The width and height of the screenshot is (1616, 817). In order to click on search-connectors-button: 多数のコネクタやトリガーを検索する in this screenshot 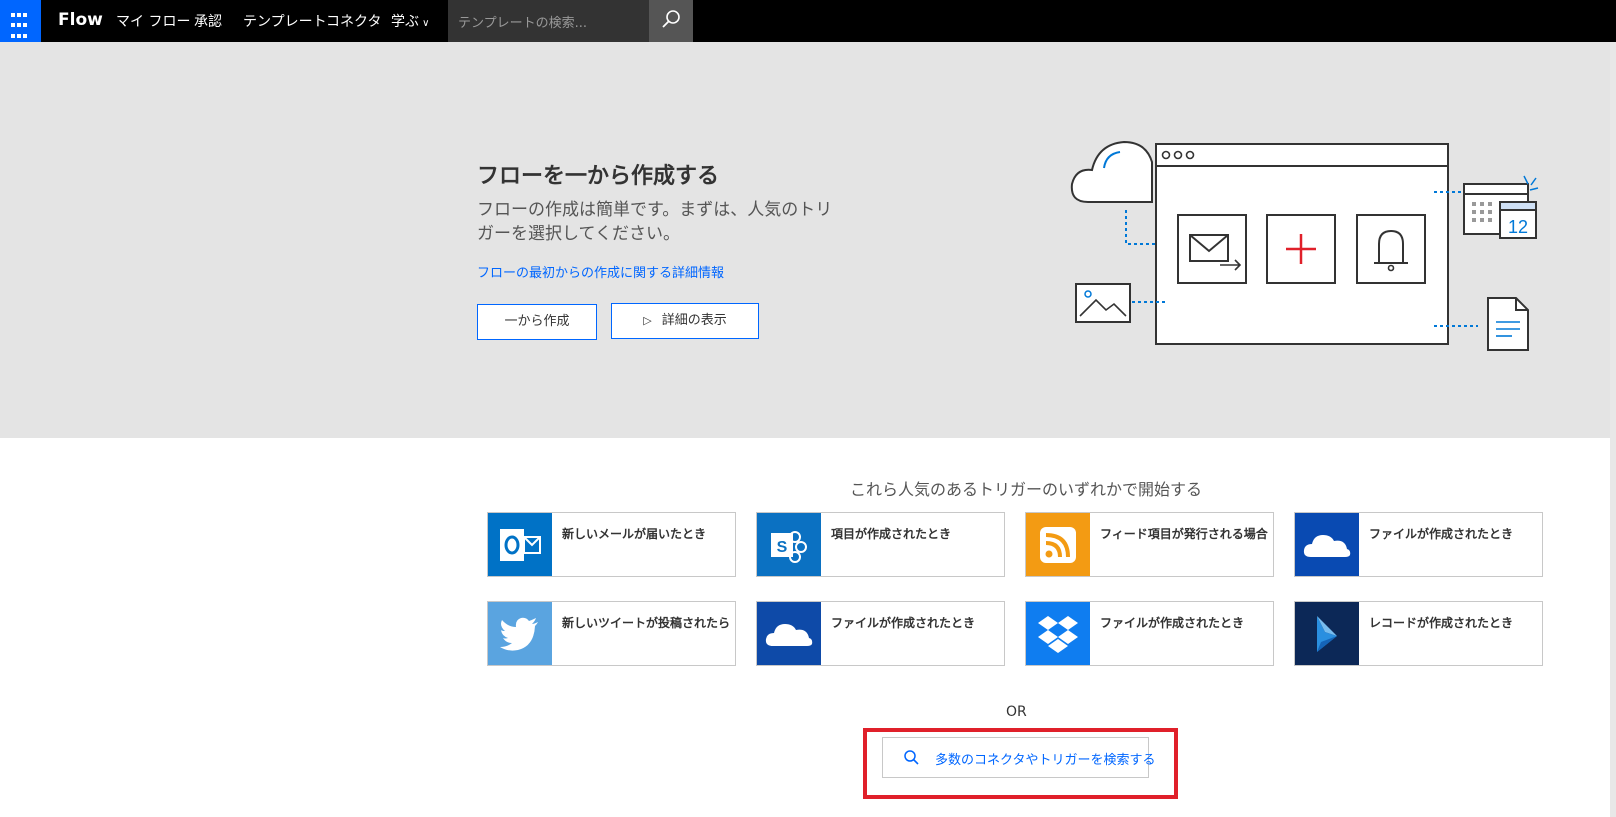, I will do `click(1018, 757)`.